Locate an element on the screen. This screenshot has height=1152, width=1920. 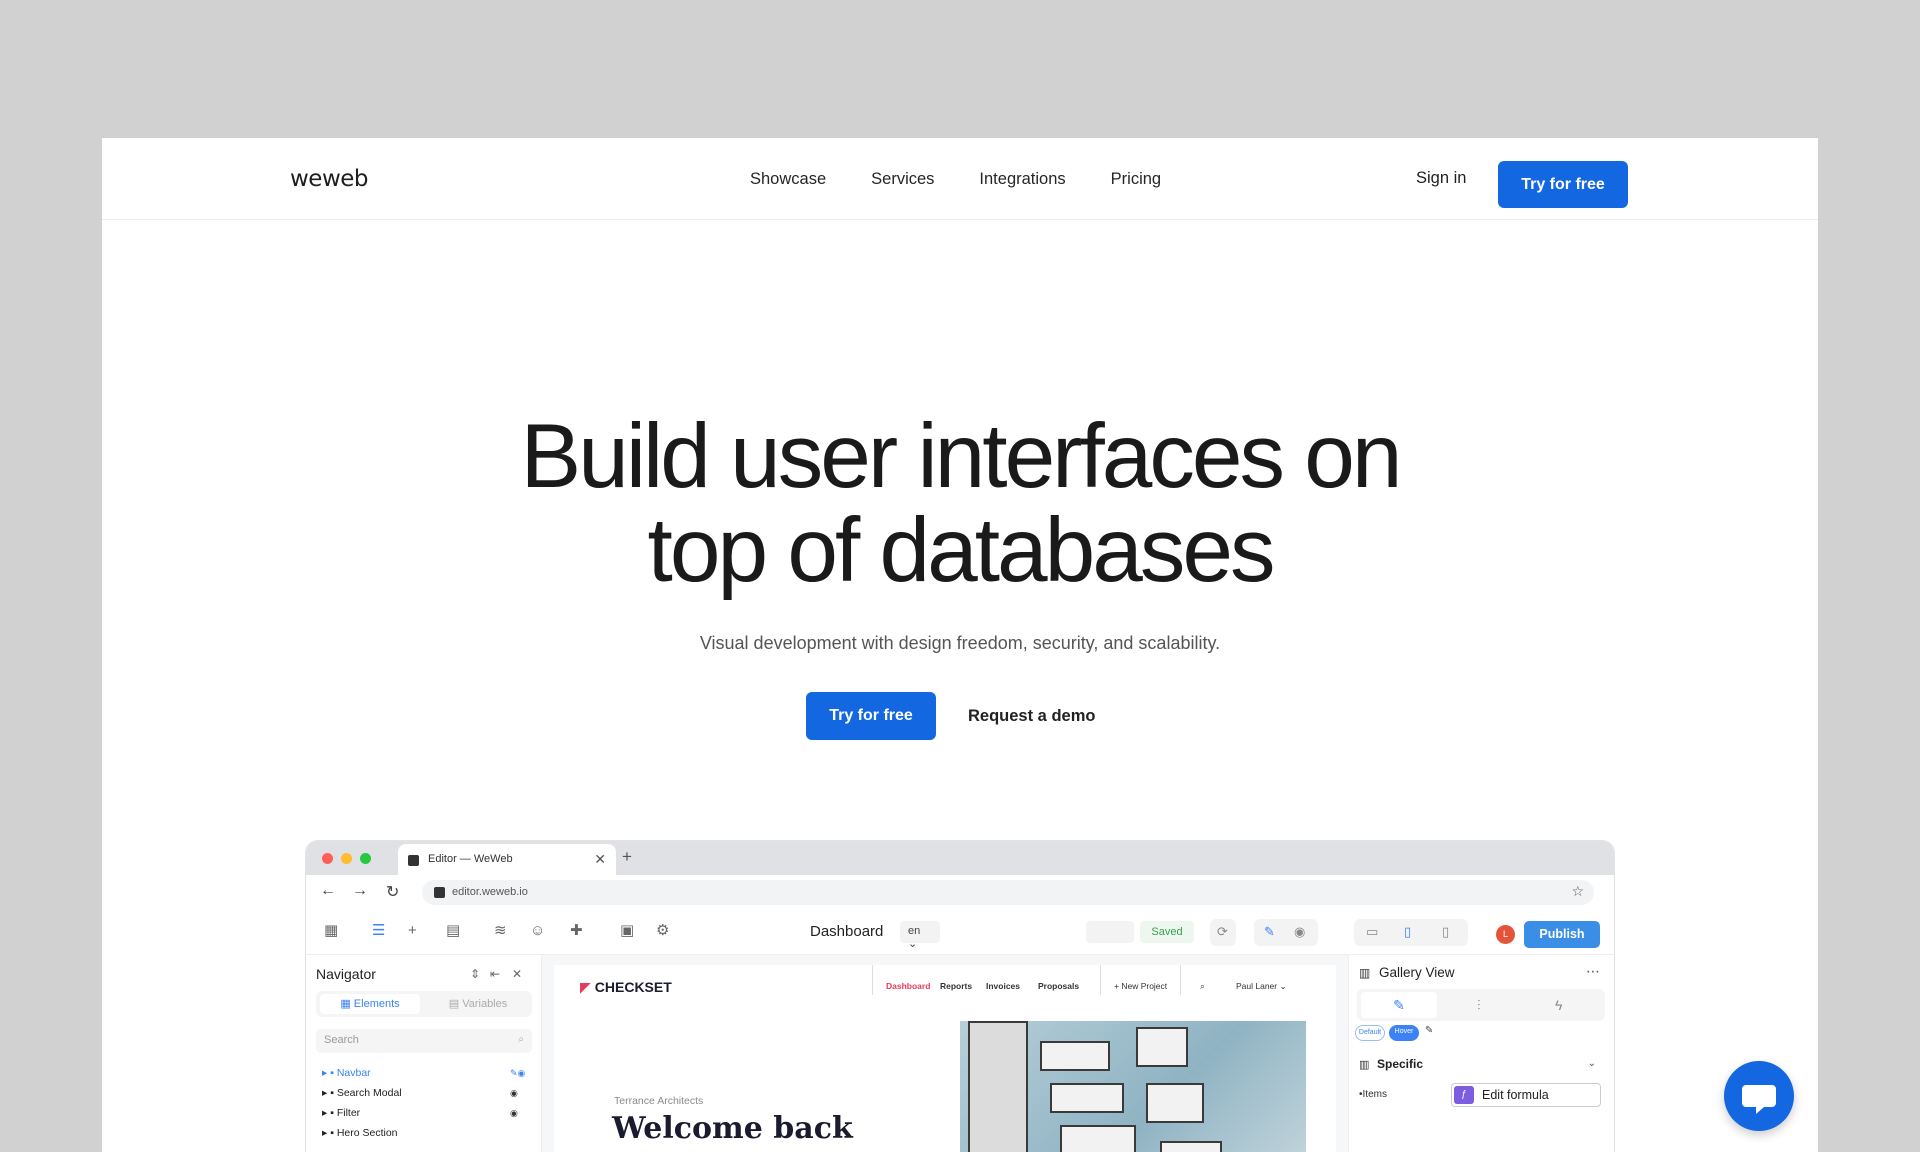
edit-formula-field: ƒ Edit formula is located at coordinates (1526, 1095).